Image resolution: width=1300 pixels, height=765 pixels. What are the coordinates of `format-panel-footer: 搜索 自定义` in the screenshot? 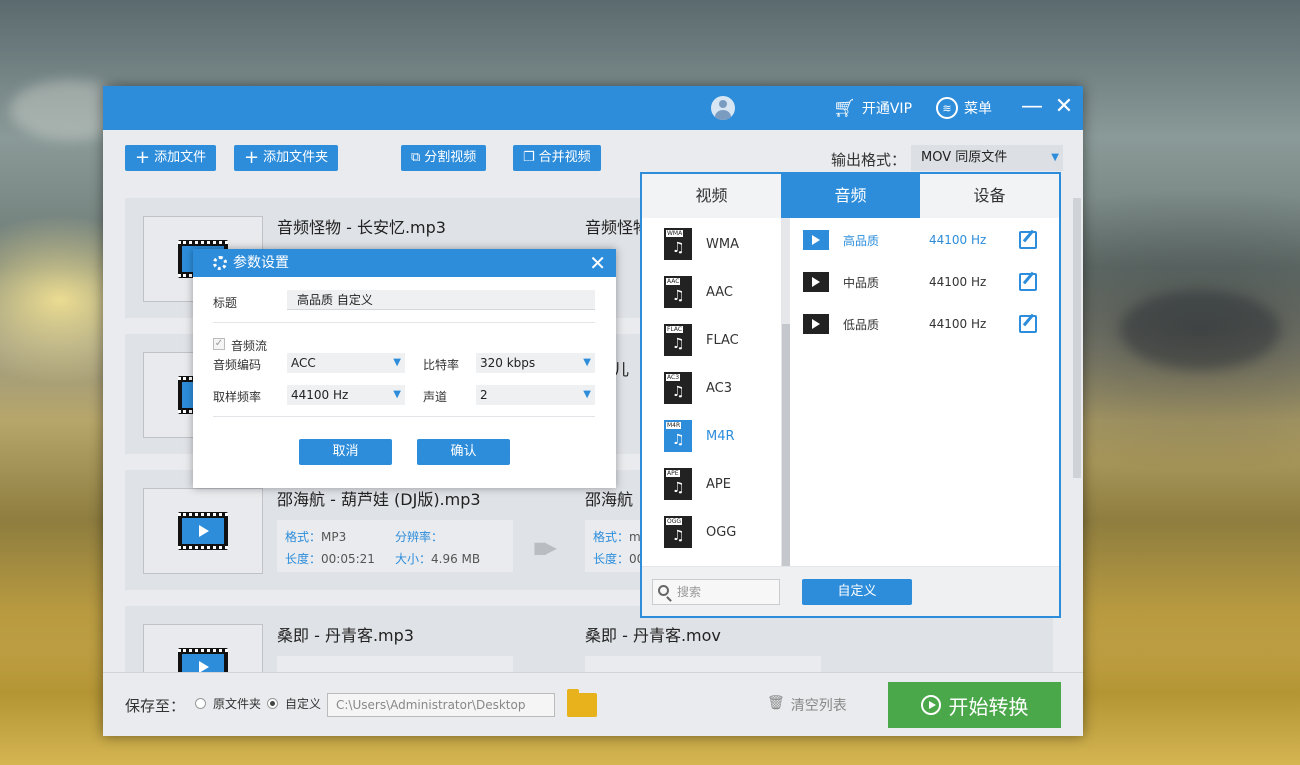 It's located at (850, 591).